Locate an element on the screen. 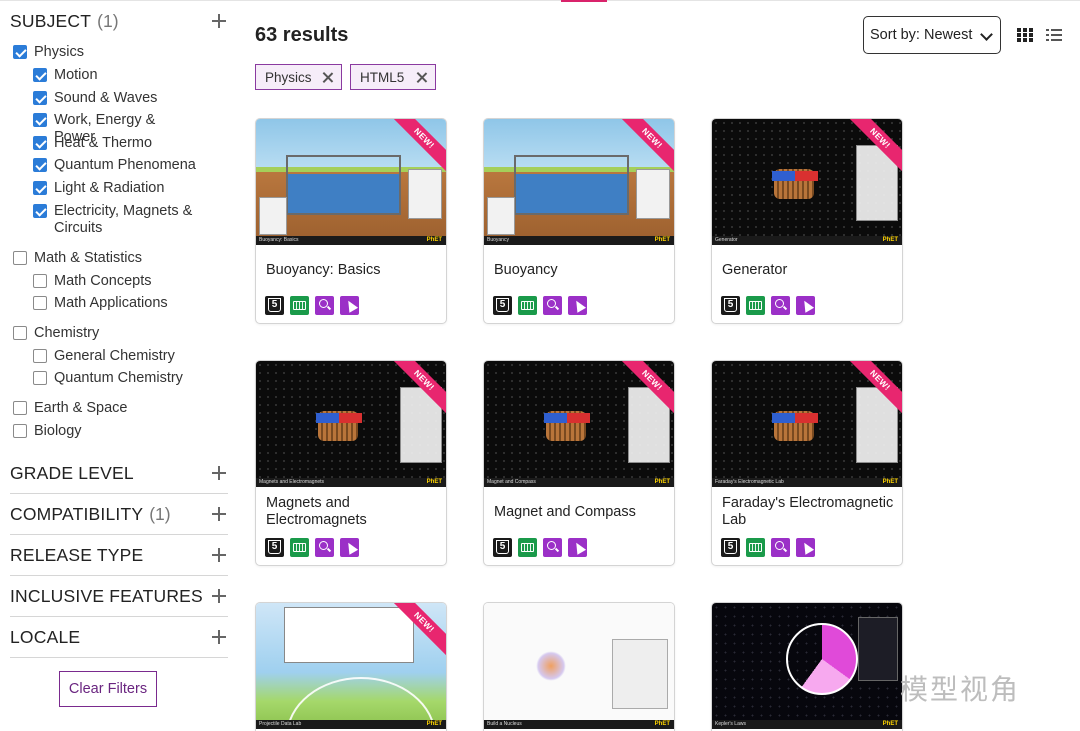 This screenshot has height=731, width=1080. simulation-card: Buoyancy: Basics PhET NEW! Buoyancy: Basics is located at coordinates (351, 221).